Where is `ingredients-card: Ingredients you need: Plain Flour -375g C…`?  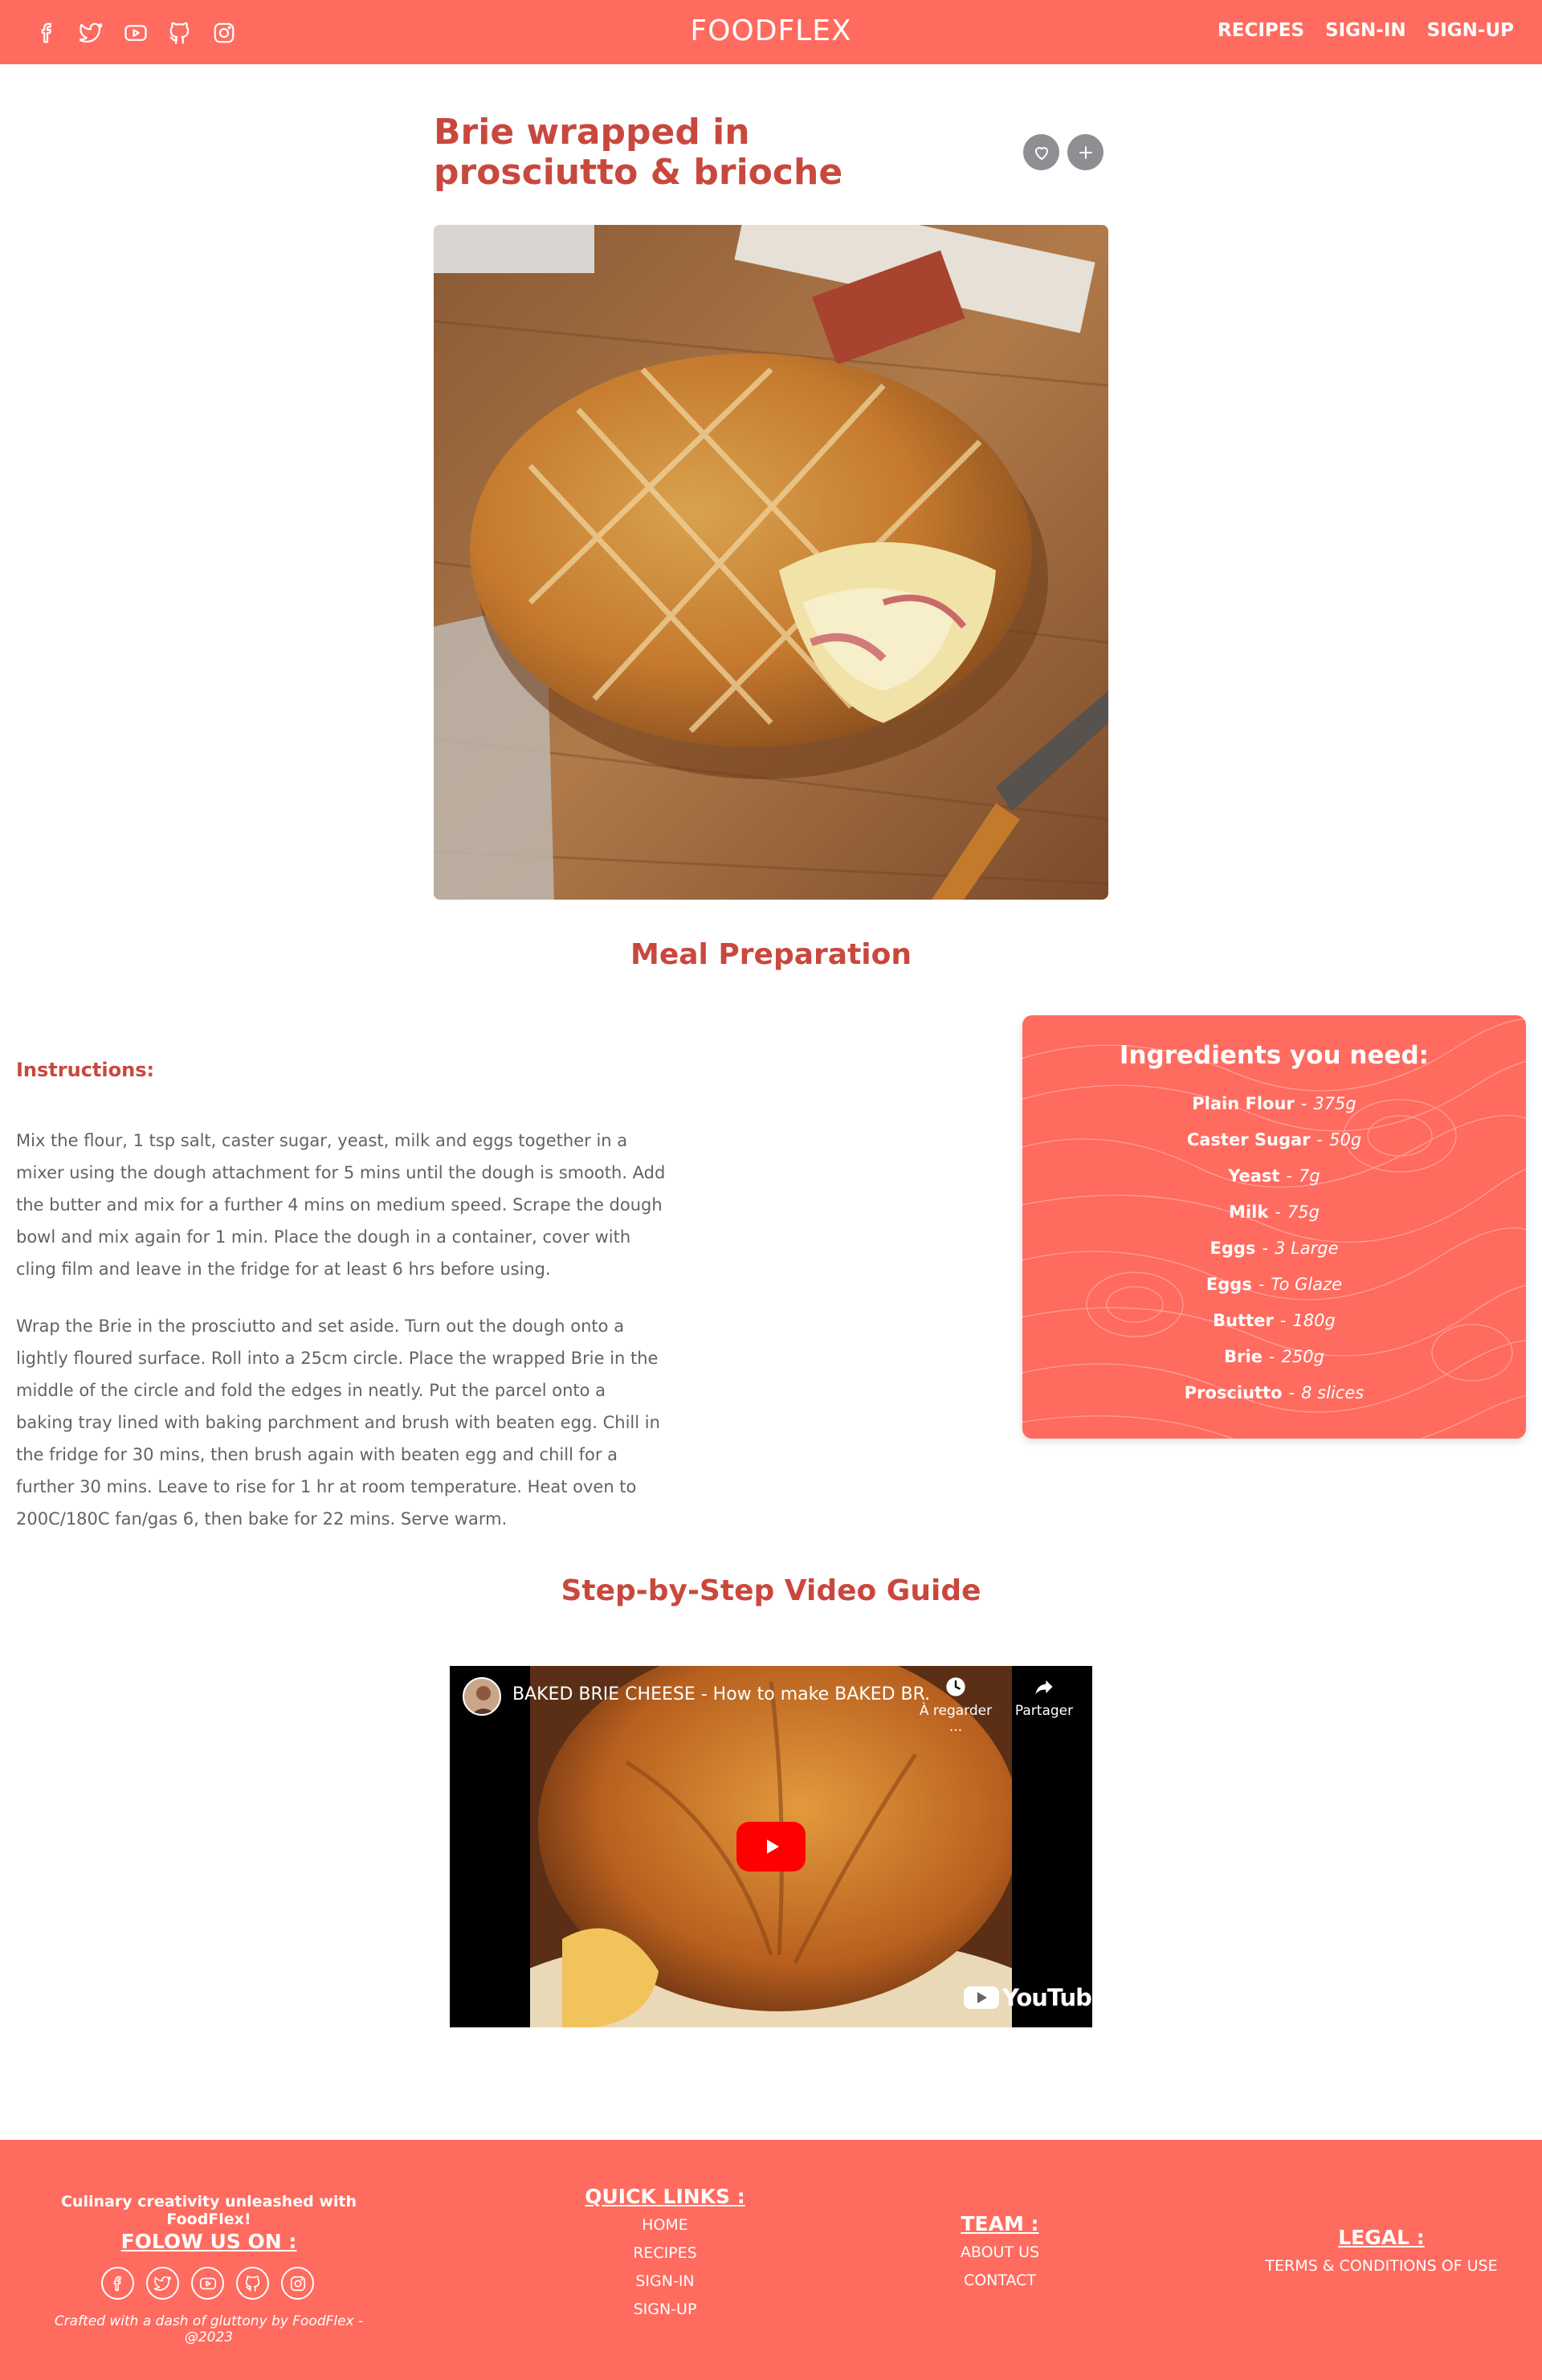 ingredients-card: Ingredients you need: Plain Flour -375g C… is located at coordinates (1274, 1227).